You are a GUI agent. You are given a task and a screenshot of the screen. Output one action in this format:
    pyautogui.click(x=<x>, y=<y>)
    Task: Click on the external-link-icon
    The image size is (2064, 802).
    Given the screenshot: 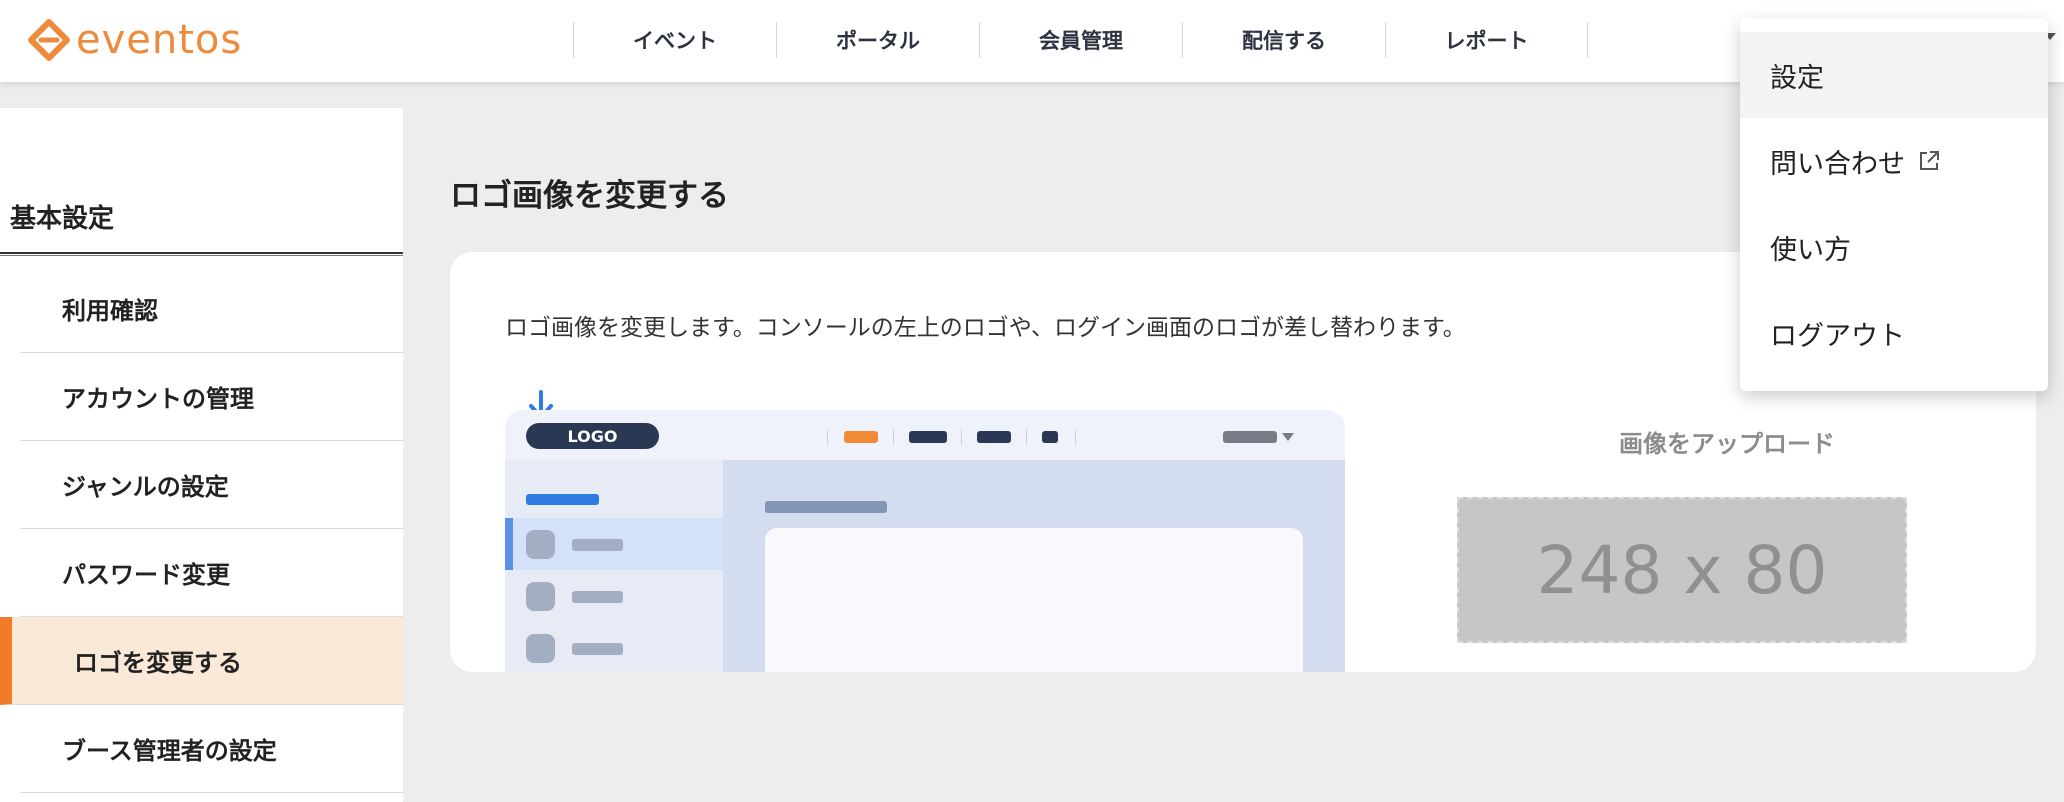 What is the action you would take?
    pyautogui.click(x=1929, y=161)
    